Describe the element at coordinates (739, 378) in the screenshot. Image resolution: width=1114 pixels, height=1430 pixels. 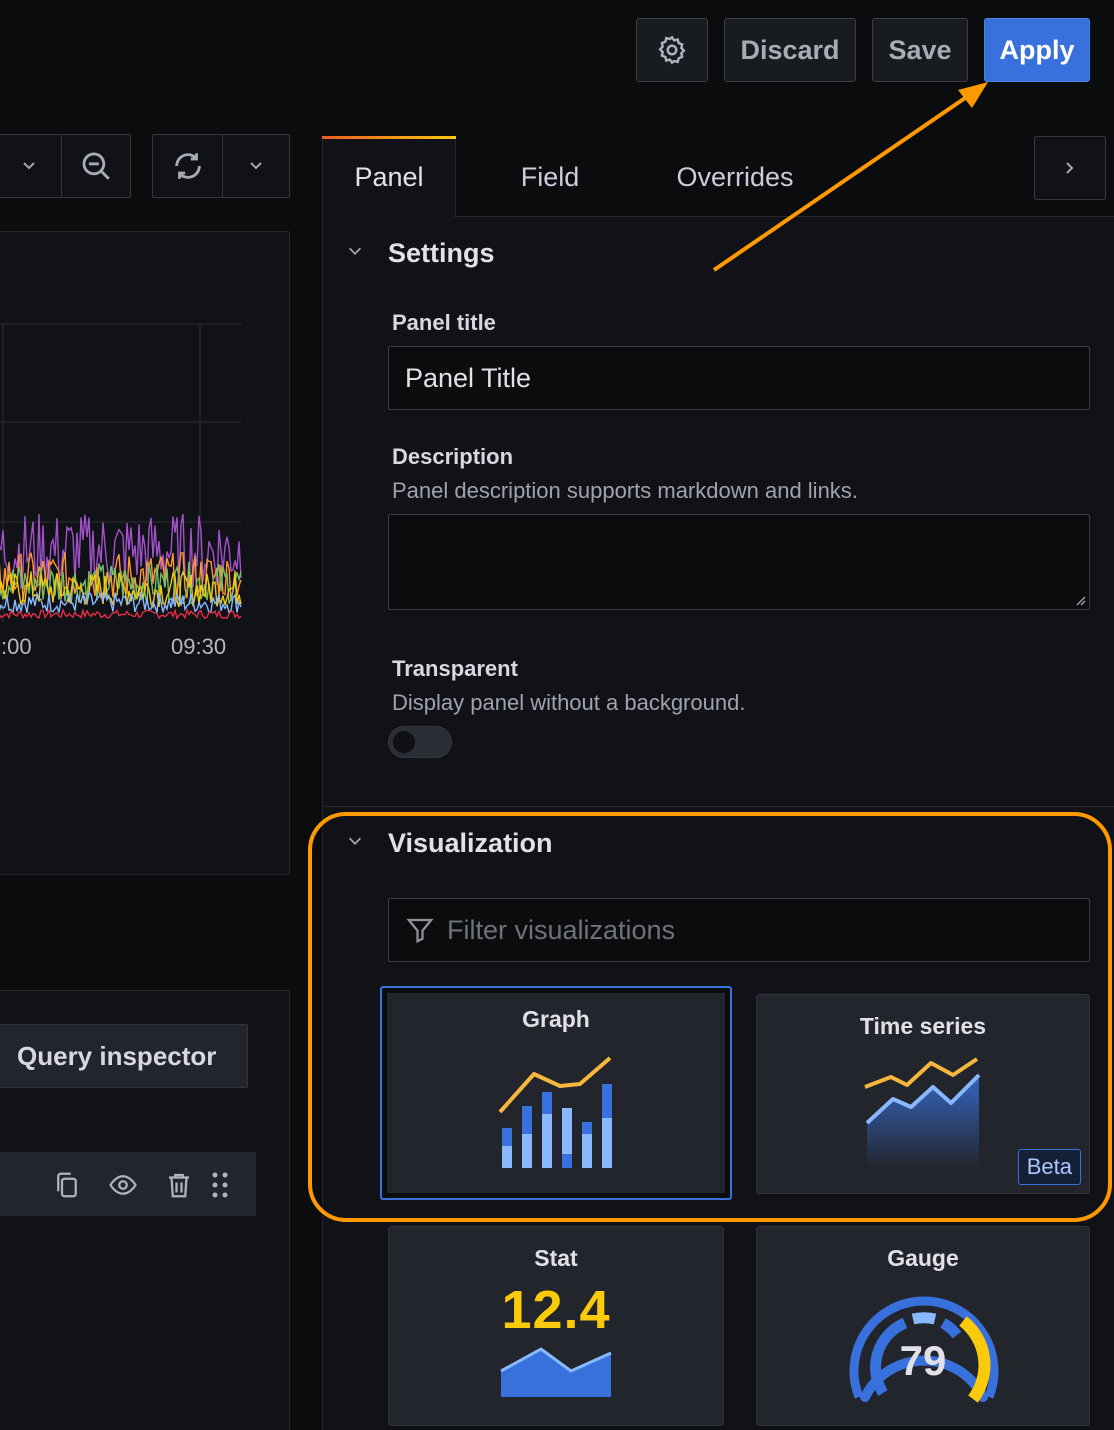
I see `panel-title-input: Panel Title` at that location.